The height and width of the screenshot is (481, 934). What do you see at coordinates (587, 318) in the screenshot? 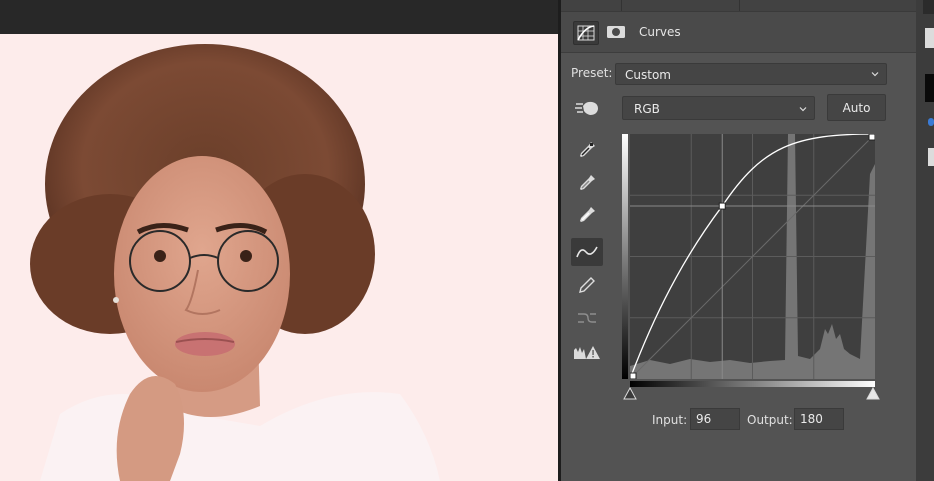
I see `smooth-curve-icon` at bounding box center [587, 318].